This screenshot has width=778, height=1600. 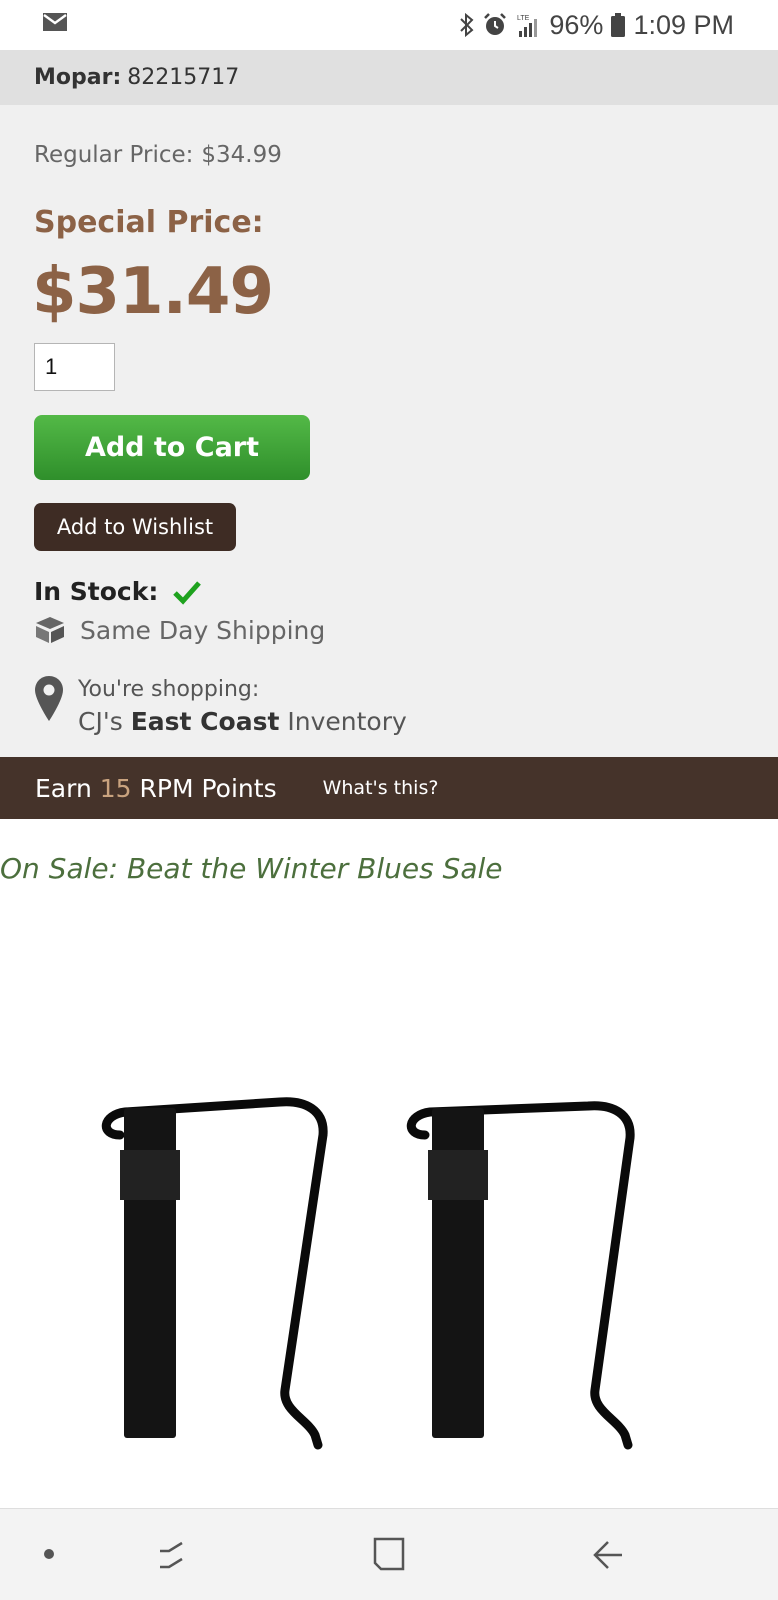 I want to click on box-icon, so click(x=50, y=630).